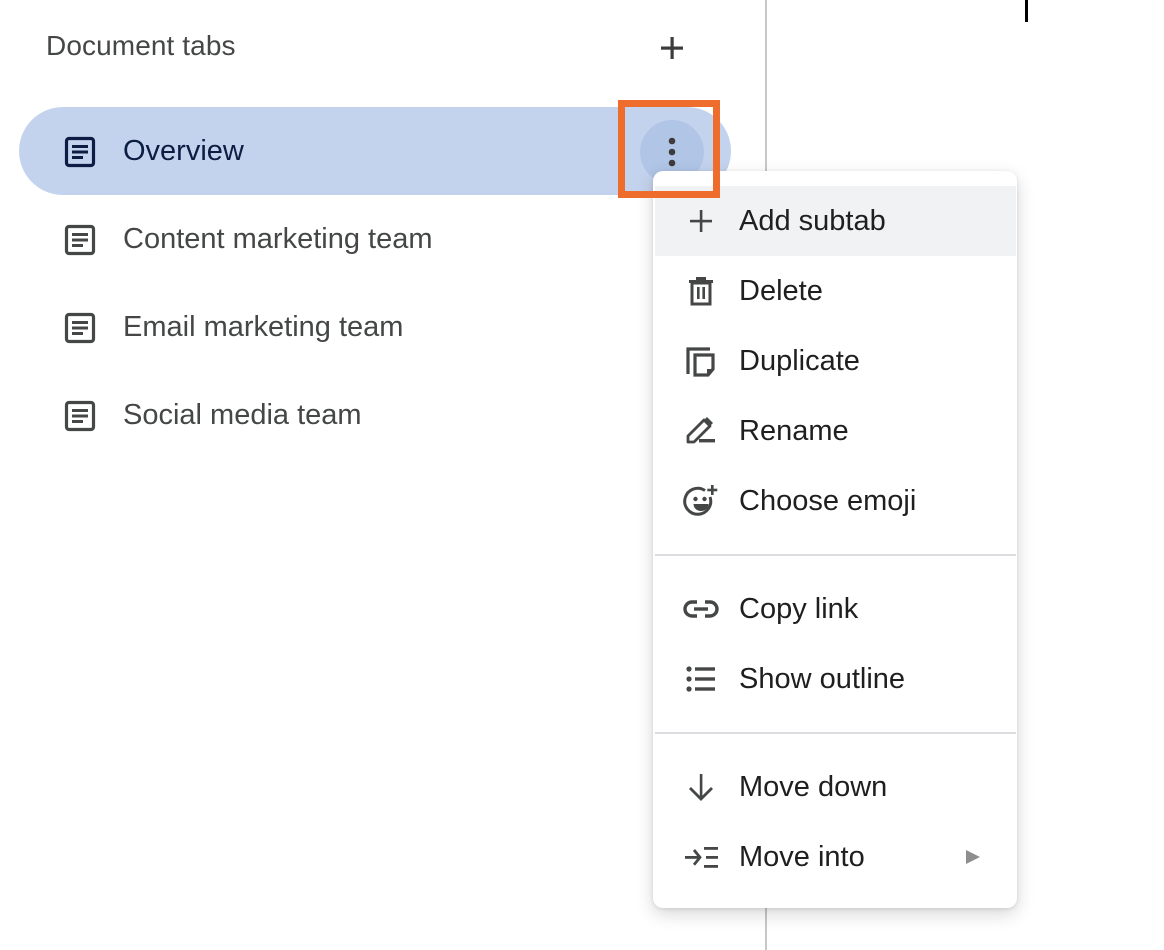 The image size is (1164, 950). What do you see at coordinates (973, 857) in the screenshot?
I see `submenu-arrow-icon` at bounding box center [973, 857].